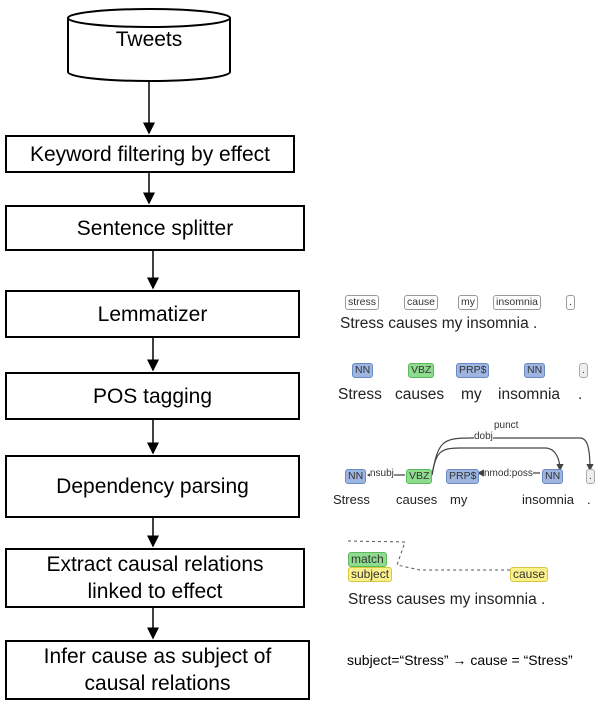 Image resolution: width=596 pixels, height=702 pixels. Describe the element at coordinates (529, 574) in the screenshot. I see `cause-tag: cause` at that location.